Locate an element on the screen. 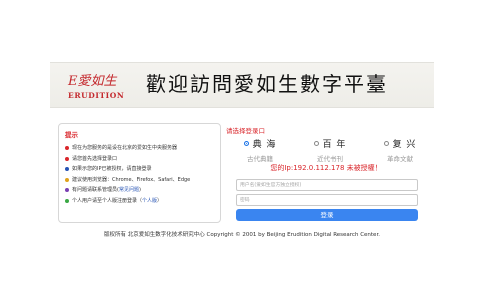 Image resolution: width=484 pixels, height=300 pixels. header-banner: E愛如生 ERUDITION 歡迎訪問愛如生數字平臺 is located at coordinates (242, 85).